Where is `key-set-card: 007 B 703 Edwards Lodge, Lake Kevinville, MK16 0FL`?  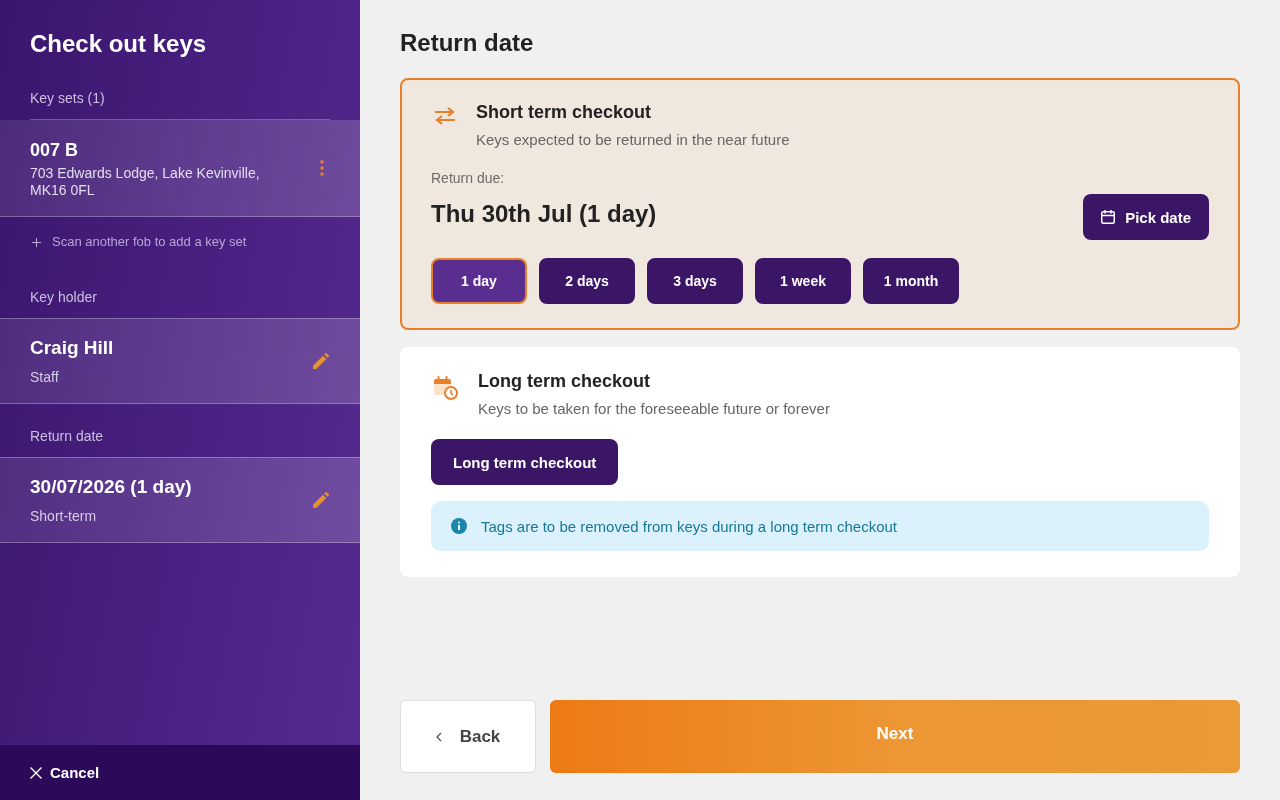
key-set-card: 007 B 703 Edwards Lodge, Lake Kevinville, MK16 0FL is located at coordinates (180, 168).